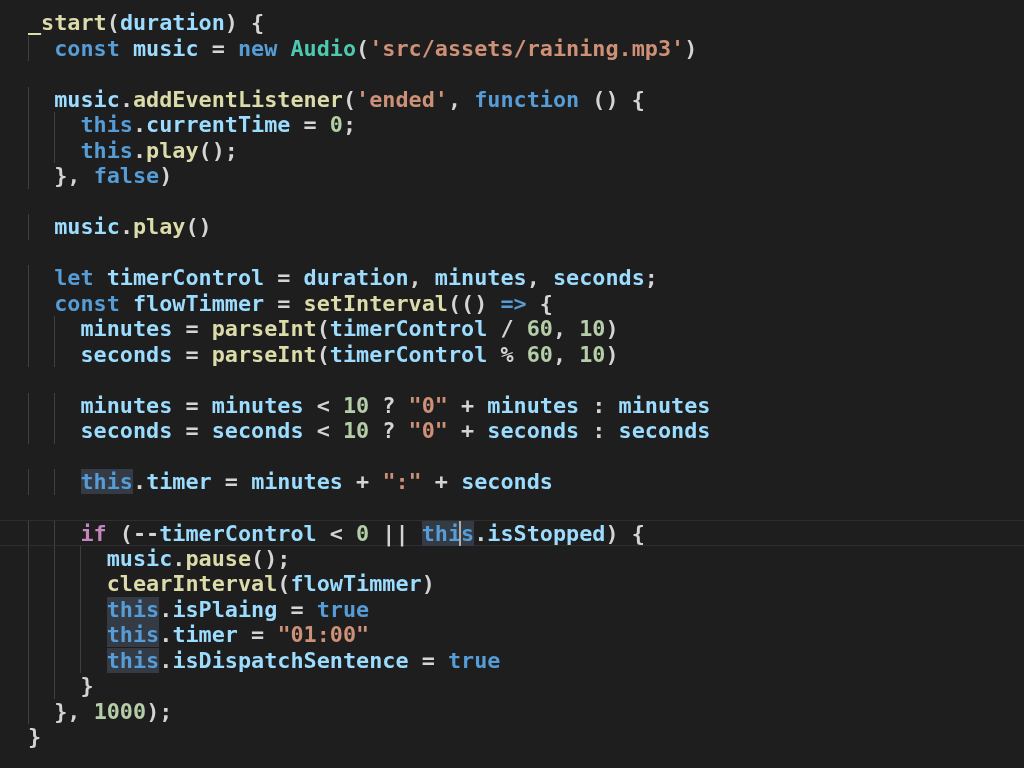 This screenshot has width=1024, height=768. Describe the element at coordinates (375, 48) in the screenshot. I see `code-line: const music = new Audio('src/assets/raining.mp3')` at that location.